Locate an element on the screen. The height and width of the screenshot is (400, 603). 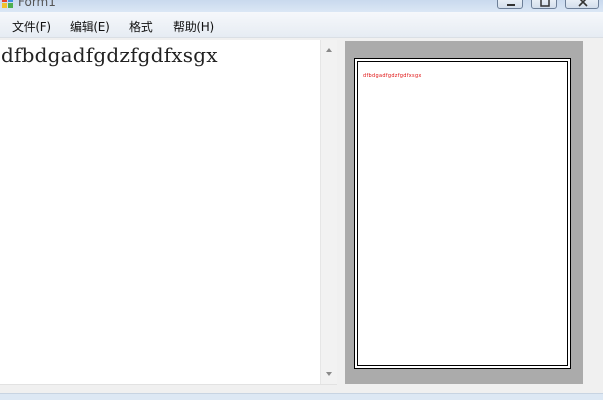
close-button is located at coordinates (582, 4).